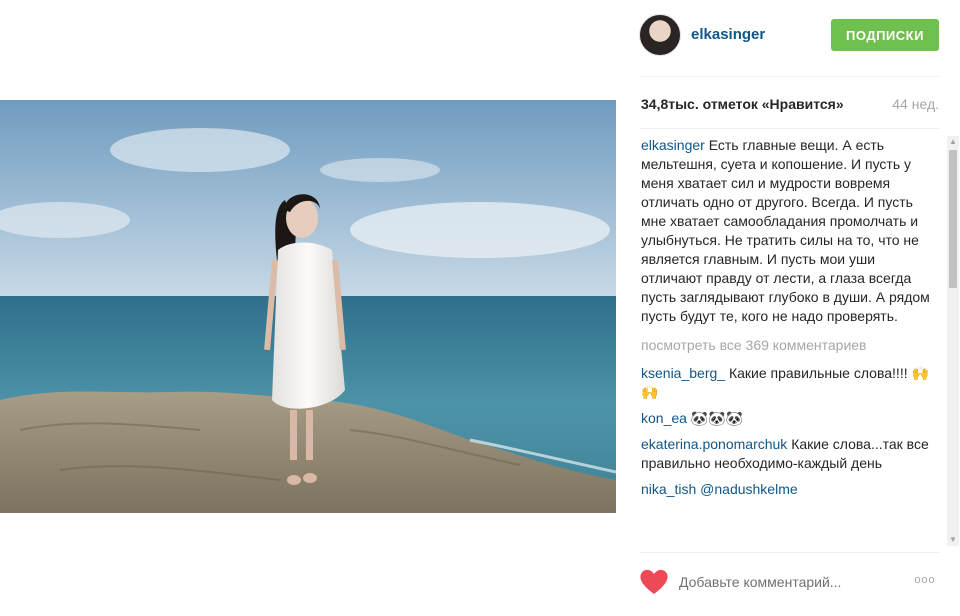  What do you see at coordinates (789, 128) in the screenshot?
I see `stats-divider` at bounding box center [789, 128].